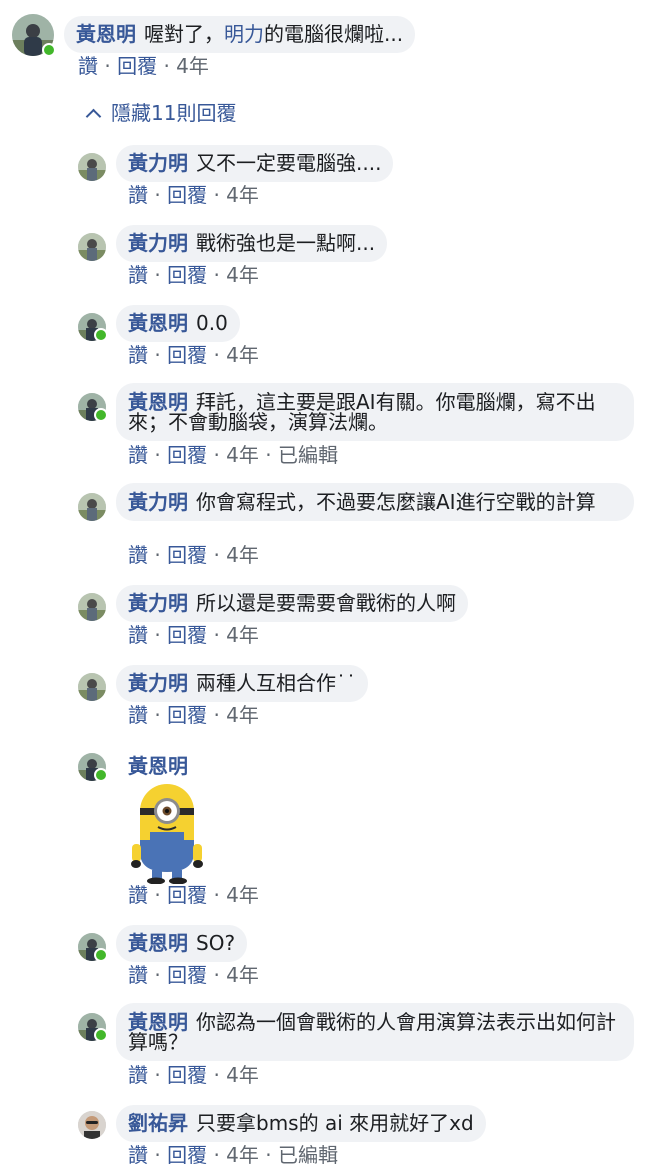  Describe the element at coordinates (362, 412) in the screenshot. I see `comment-text: 拜託，這主要是跟AI有關。你電腦爛，寫不出來；不會動腦袋，演算法爛。` at that location.